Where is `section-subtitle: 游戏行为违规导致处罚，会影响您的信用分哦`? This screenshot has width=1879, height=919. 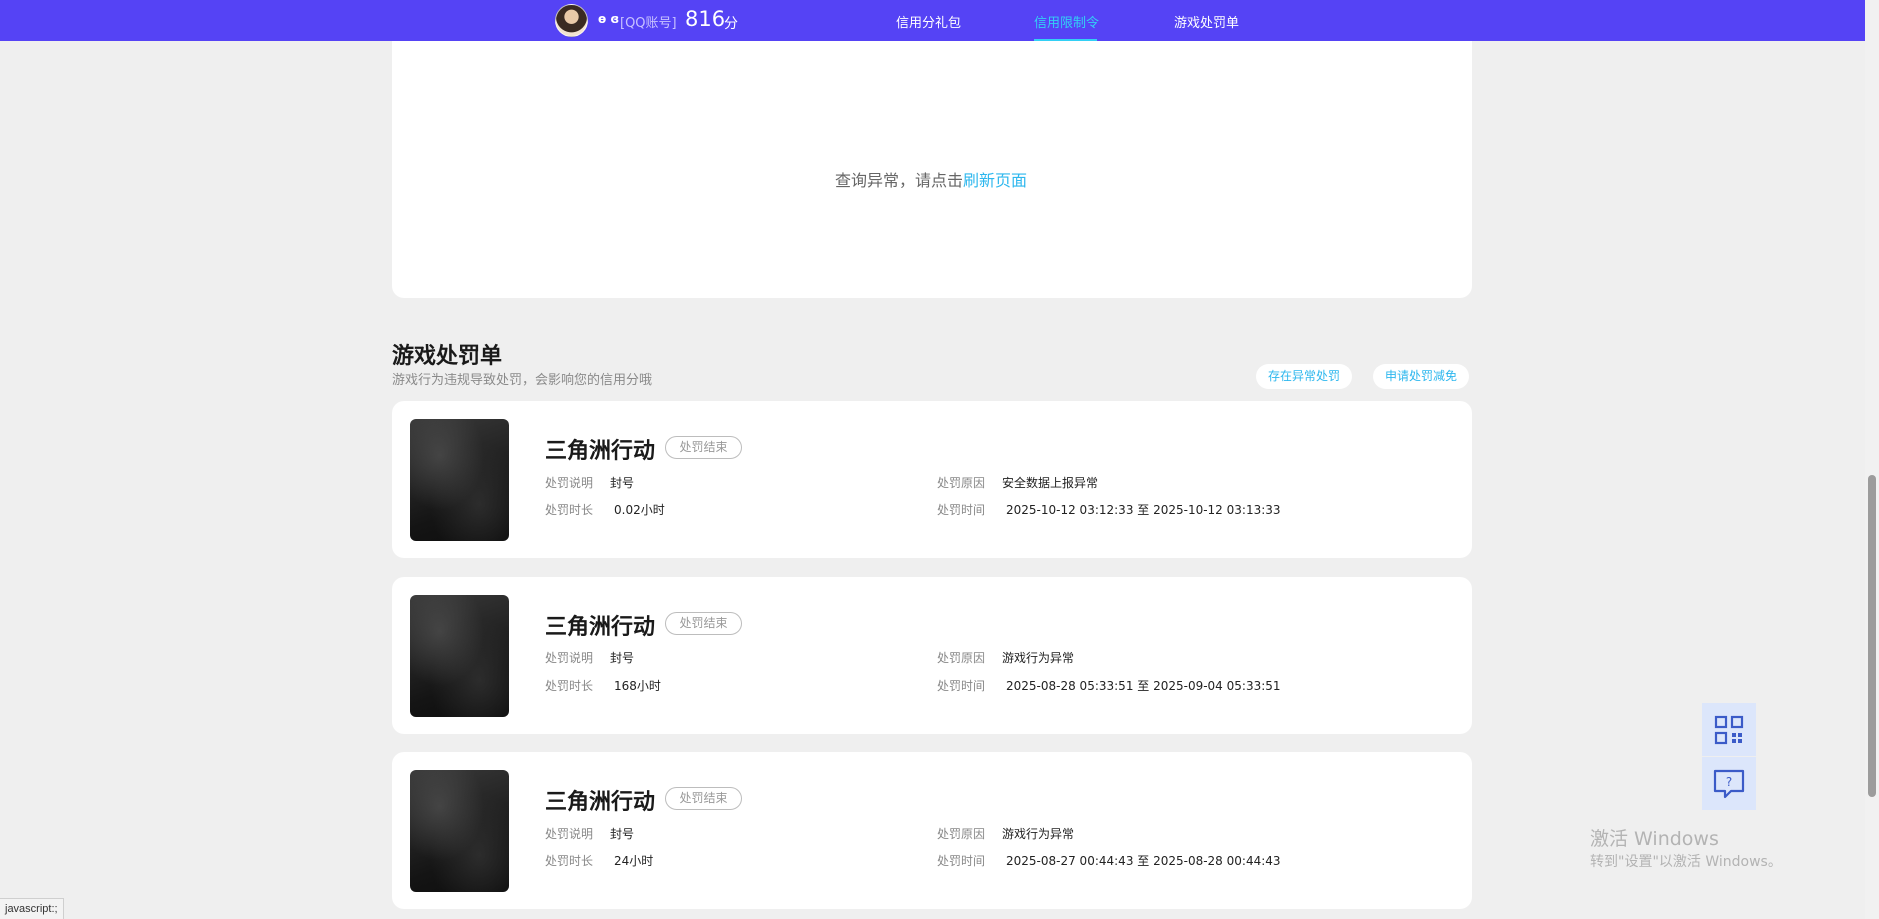
section-subtitle: 游戏行为违规导致处罚，会影响您的信用分哦 is located at coordinates (522, 380).